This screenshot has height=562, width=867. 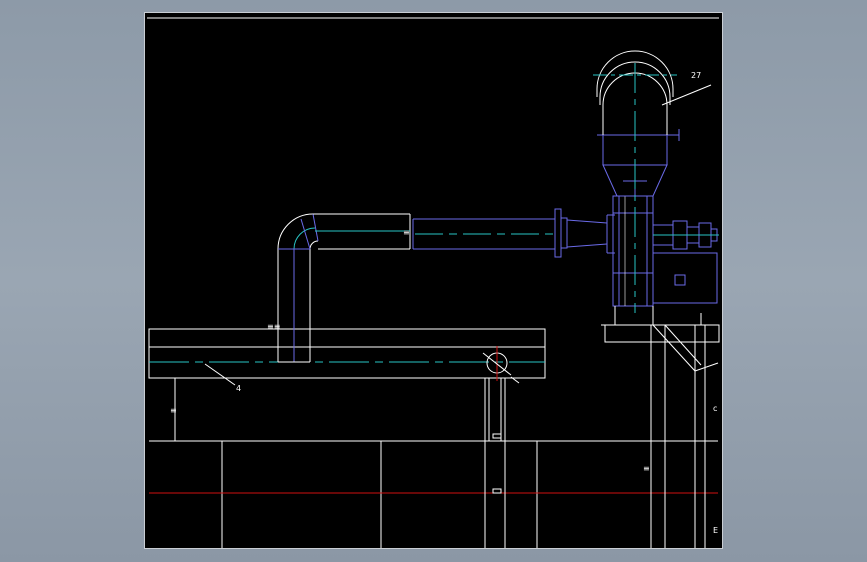 What do you see at coordinates (433, 494) in the screenshot?
I see `floor-lines` at bounding box center [433, 494].